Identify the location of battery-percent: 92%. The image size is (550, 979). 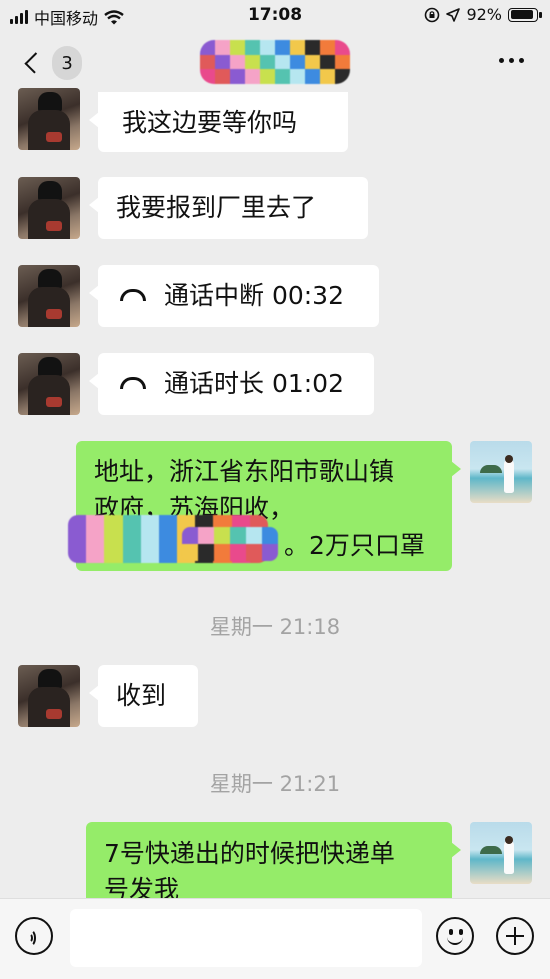
(484, 14).